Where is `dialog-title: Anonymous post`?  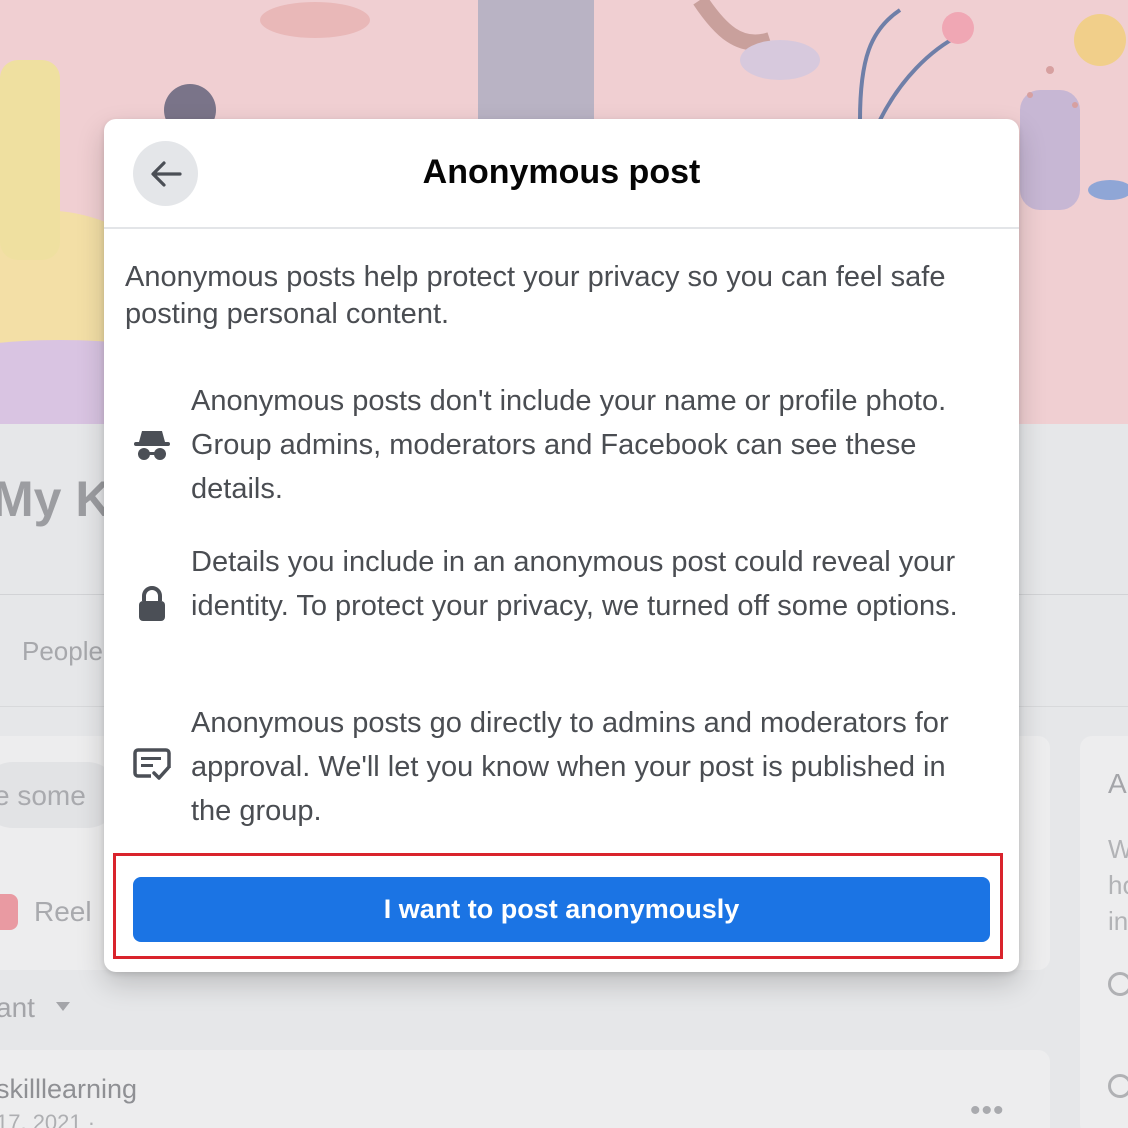
dialog-title: Anonymous post is located at coordinates (561, 172).